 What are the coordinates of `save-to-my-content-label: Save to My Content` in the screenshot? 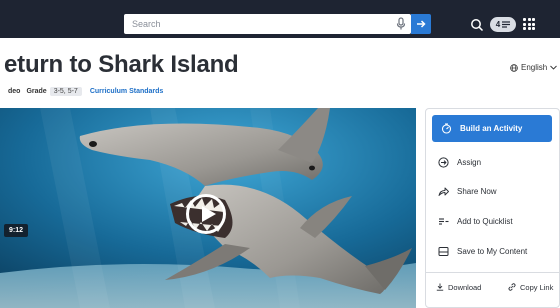 It's located at (492, 251).